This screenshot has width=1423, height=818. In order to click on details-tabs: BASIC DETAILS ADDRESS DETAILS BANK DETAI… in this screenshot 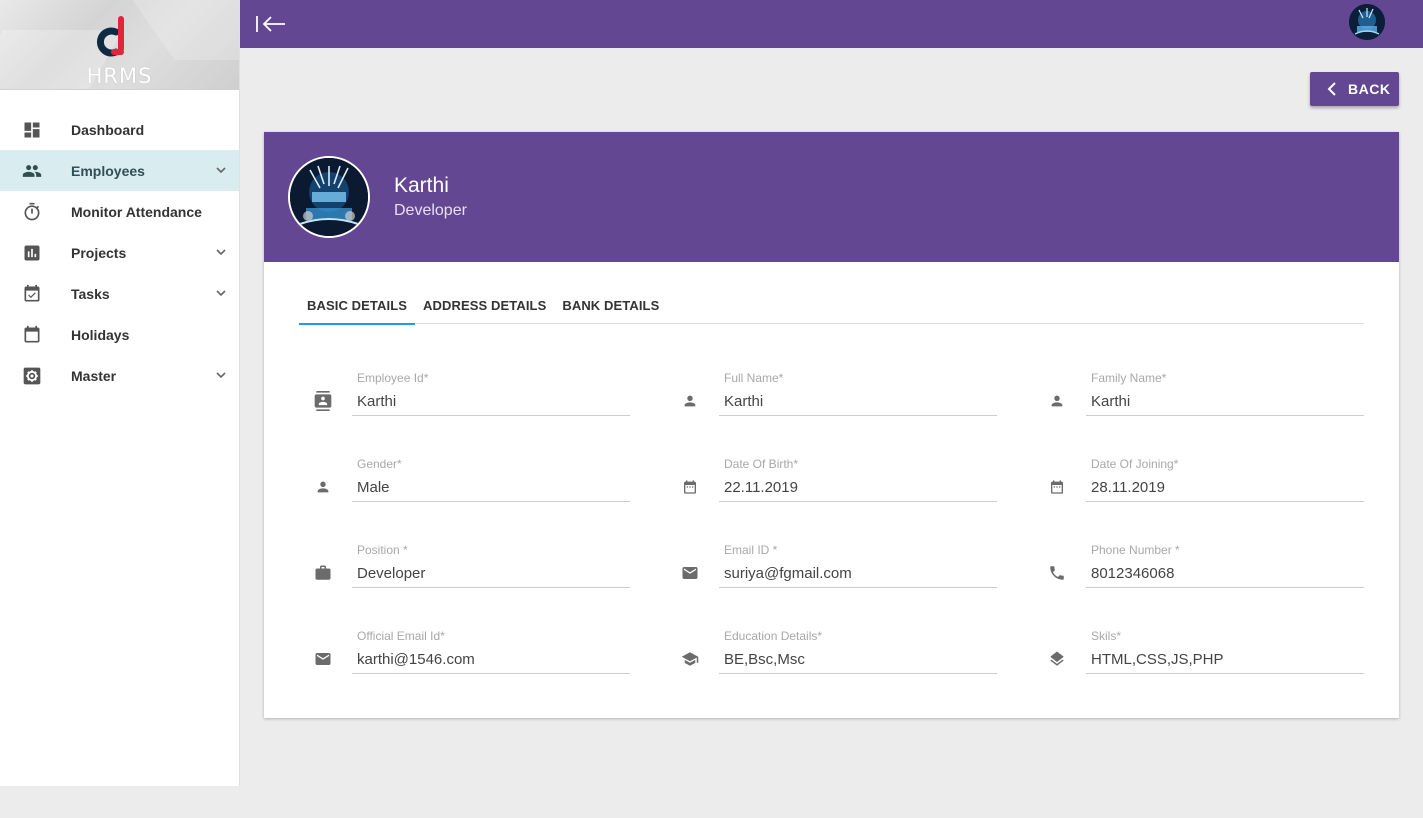, I will do `click(831, 308)`.